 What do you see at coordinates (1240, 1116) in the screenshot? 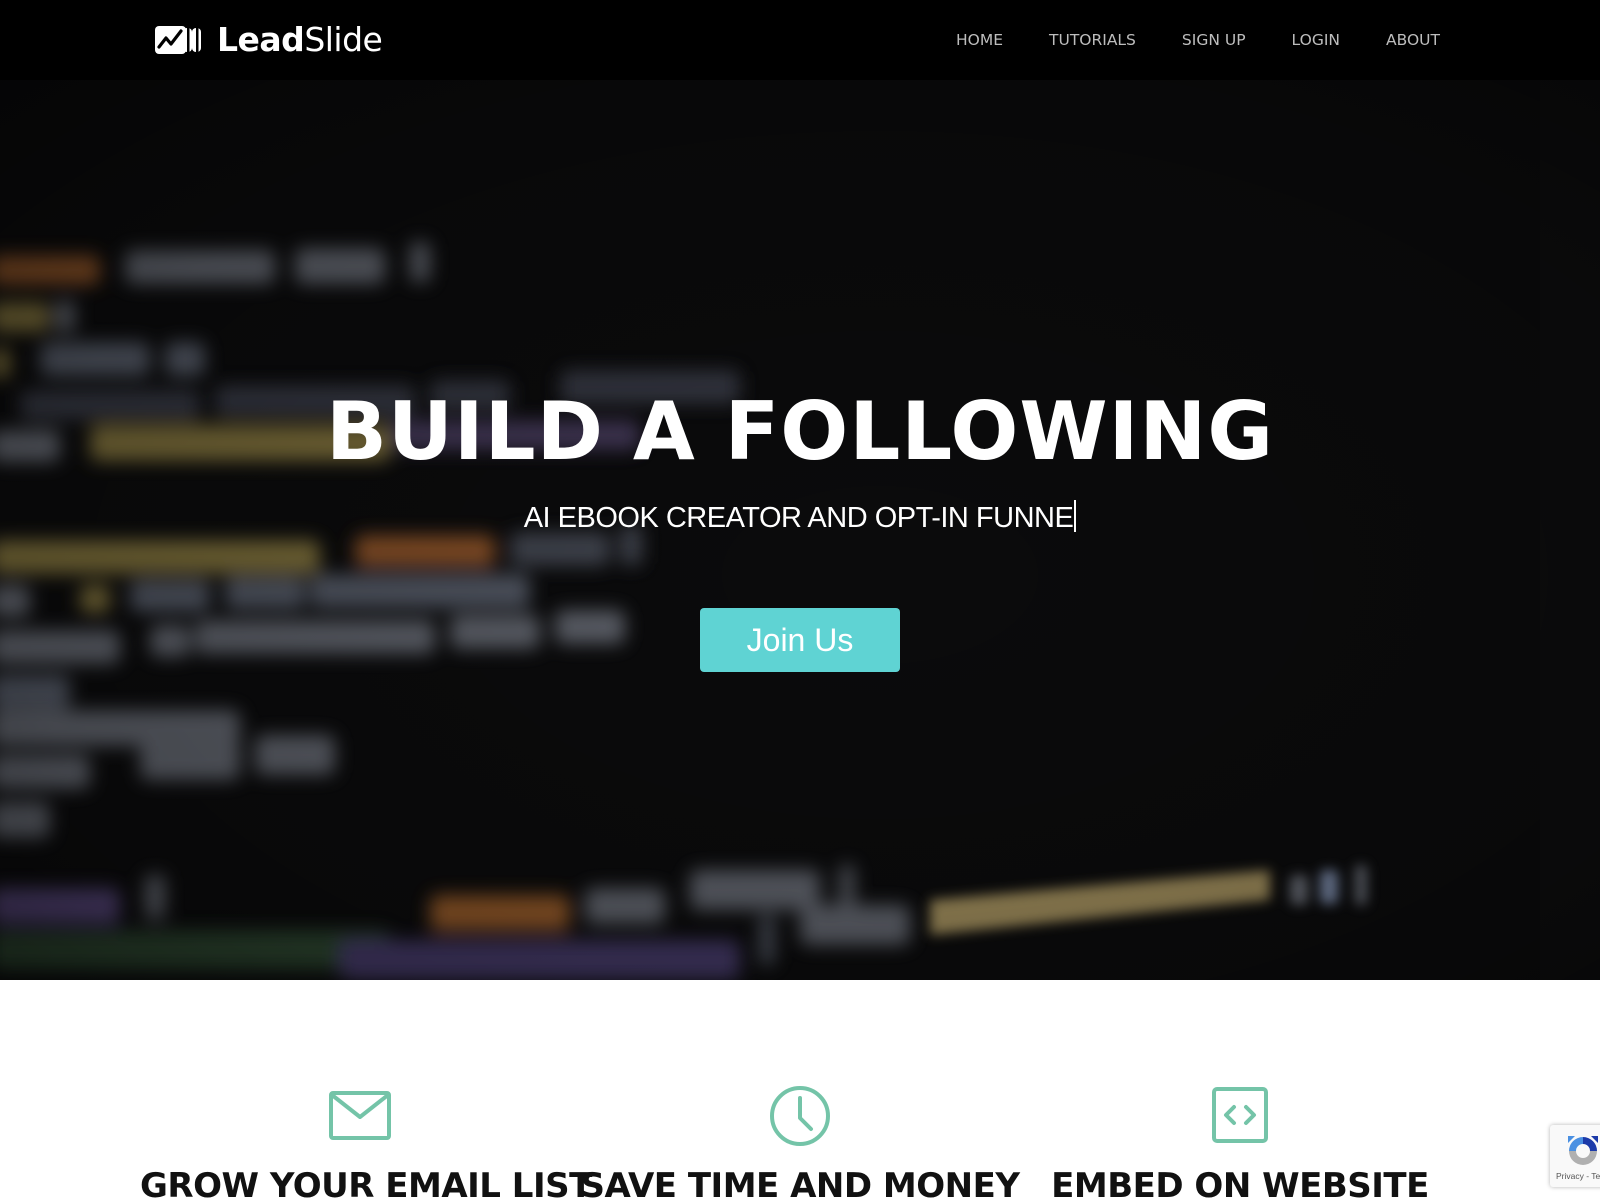
I see `code-embed-icon` at bounding box center [1240, 1116].